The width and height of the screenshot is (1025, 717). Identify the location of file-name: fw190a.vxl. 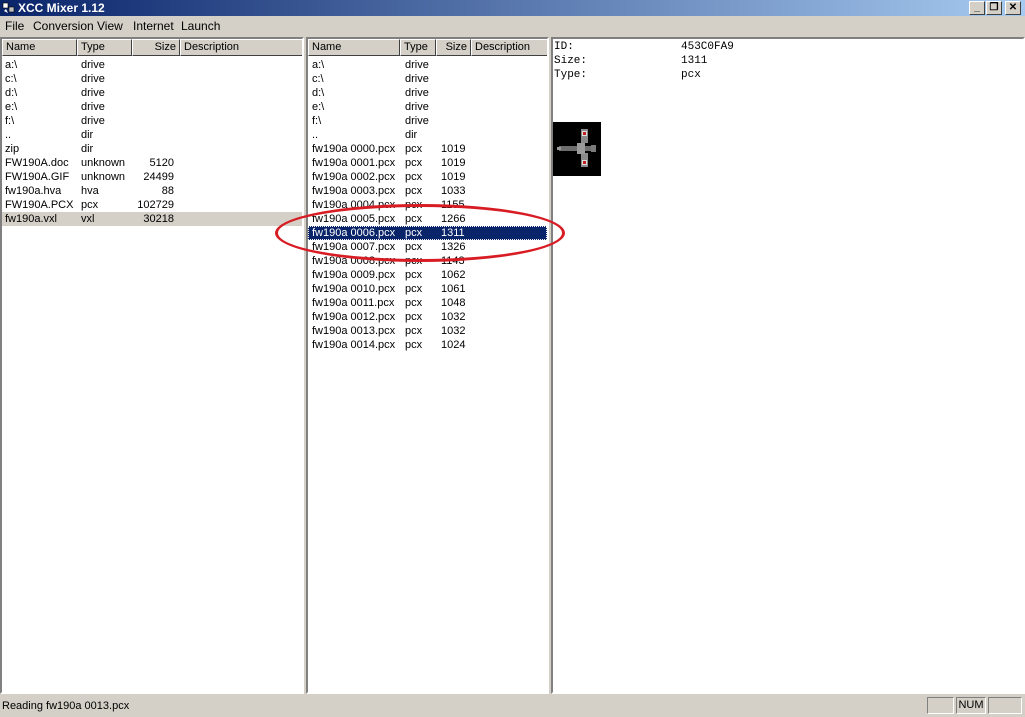
(31, 219).